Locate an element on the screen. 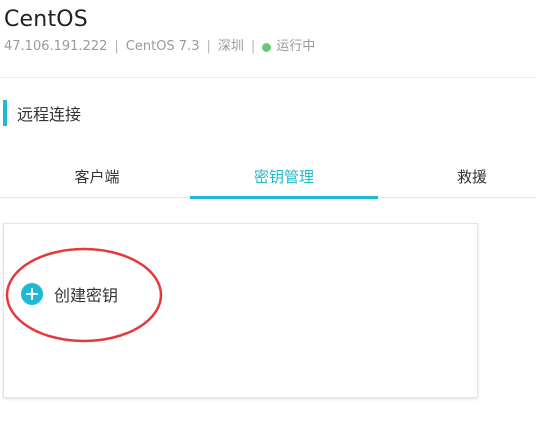 The image size is (536, 433). tab-key-management: 密钥管理 is located at coordinates (284, 177).